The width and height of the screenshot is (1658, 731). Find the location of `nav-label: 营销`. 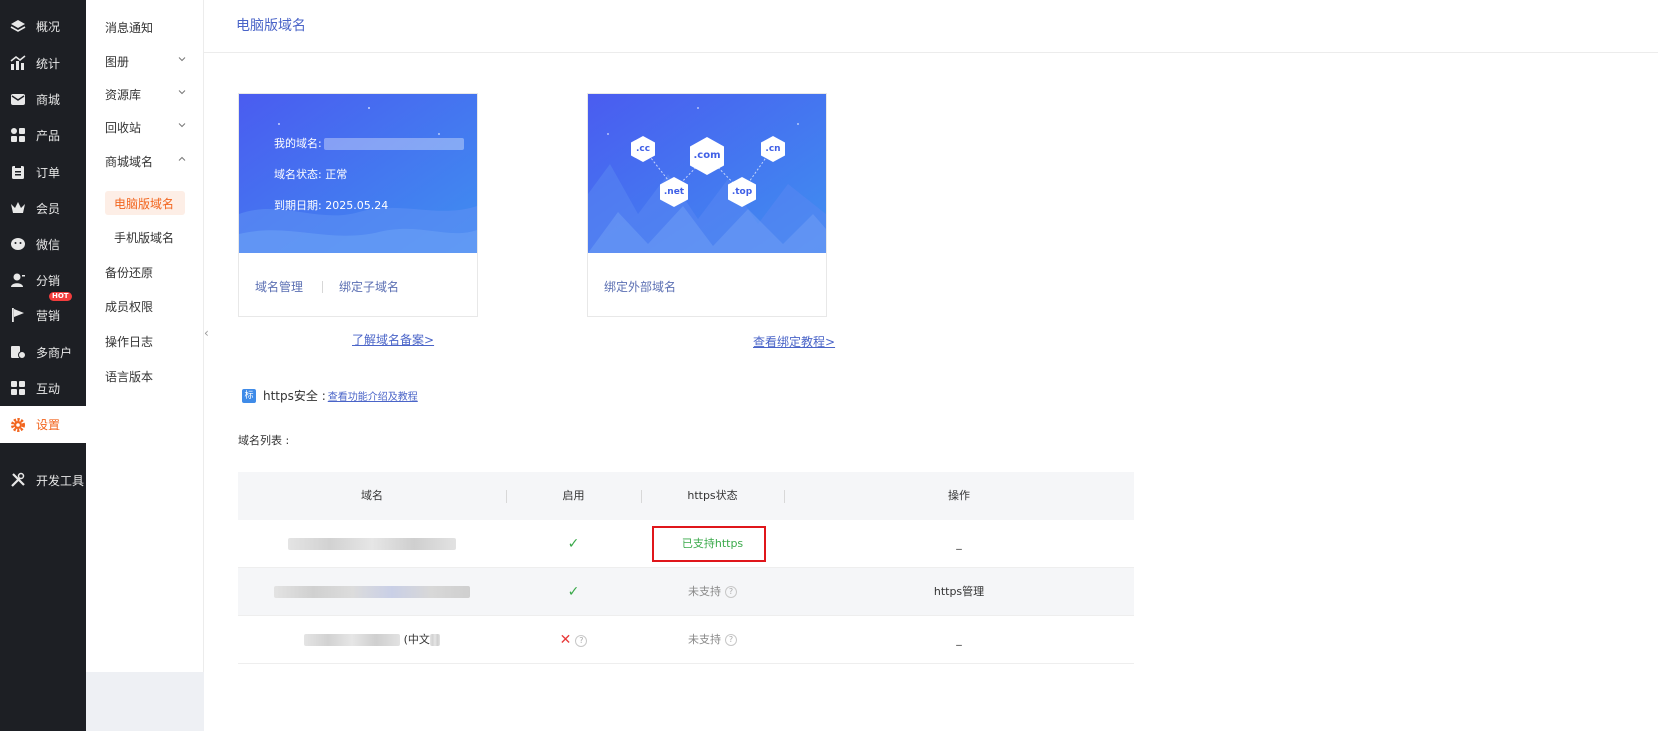

nav-label: 营销 is located at coordinates (48, 315).